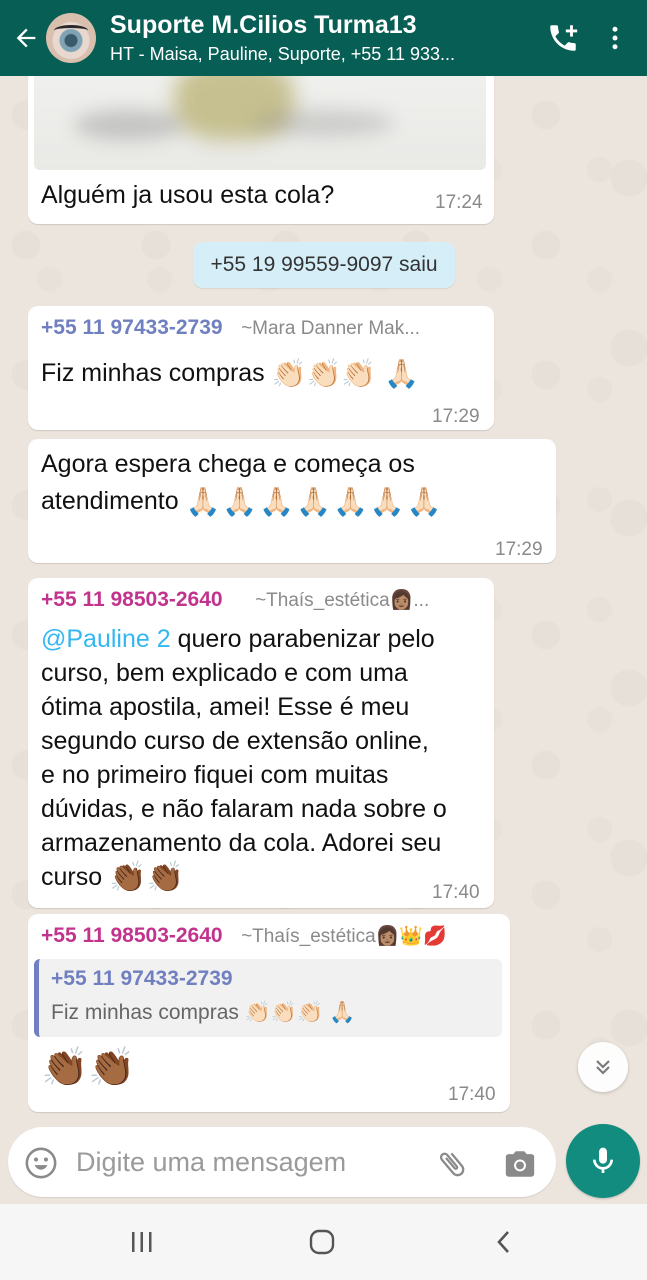 This screenshot has height=1280, width=647. I want to click on message-line: curso, so click(72, 877).